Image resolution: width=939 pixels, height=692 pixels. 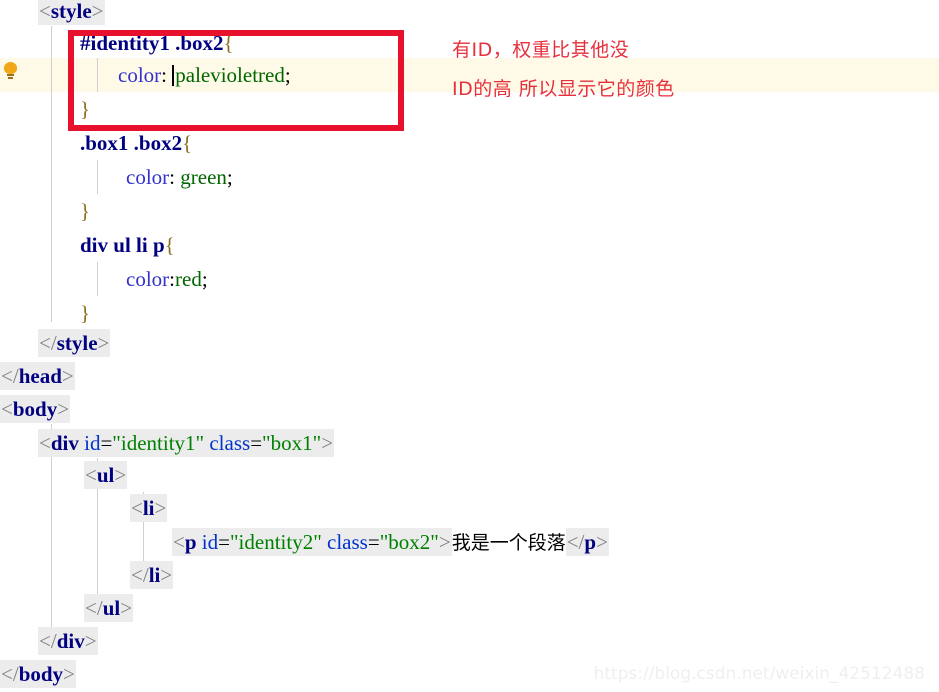 I want to click on code-line-brace-close-2: }, so click(x=45, y=211).